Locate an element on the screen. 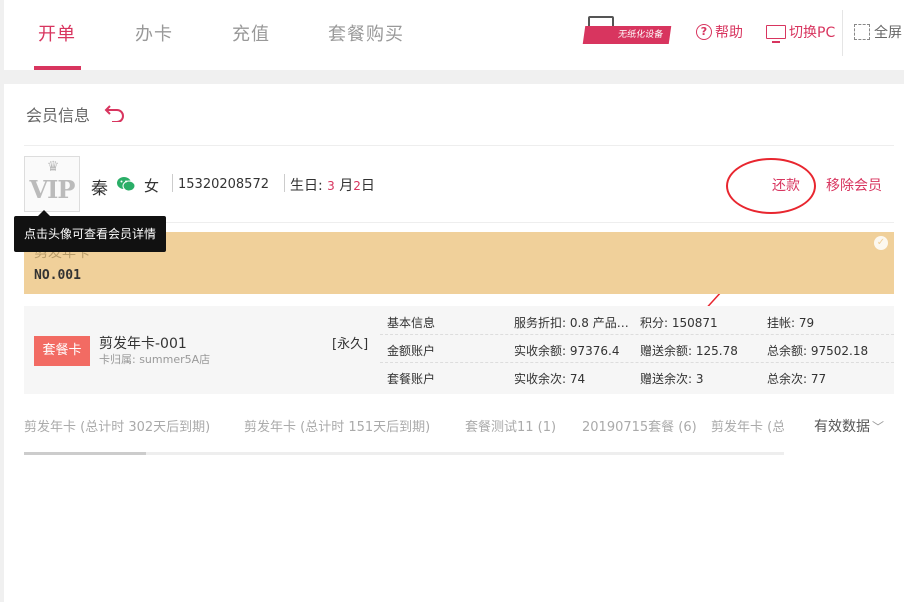  account-cell: 总余次: 77 is located at coordinates (797, 379).